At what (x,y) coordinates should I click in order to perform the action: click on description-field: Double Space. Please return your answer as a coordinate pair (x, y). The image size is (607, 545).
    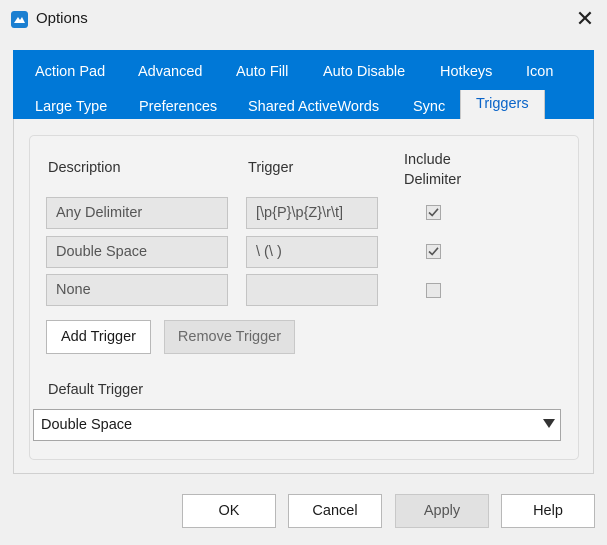
    Looking at the image, I should click on (137, 252).